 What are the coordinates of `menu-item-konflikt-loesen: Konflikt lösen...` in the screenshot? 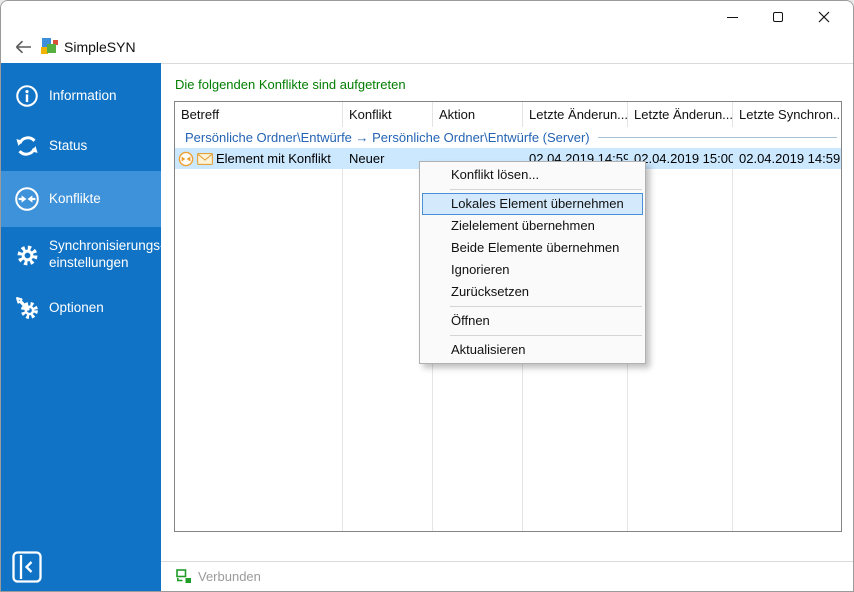 It's located at (532, 175).